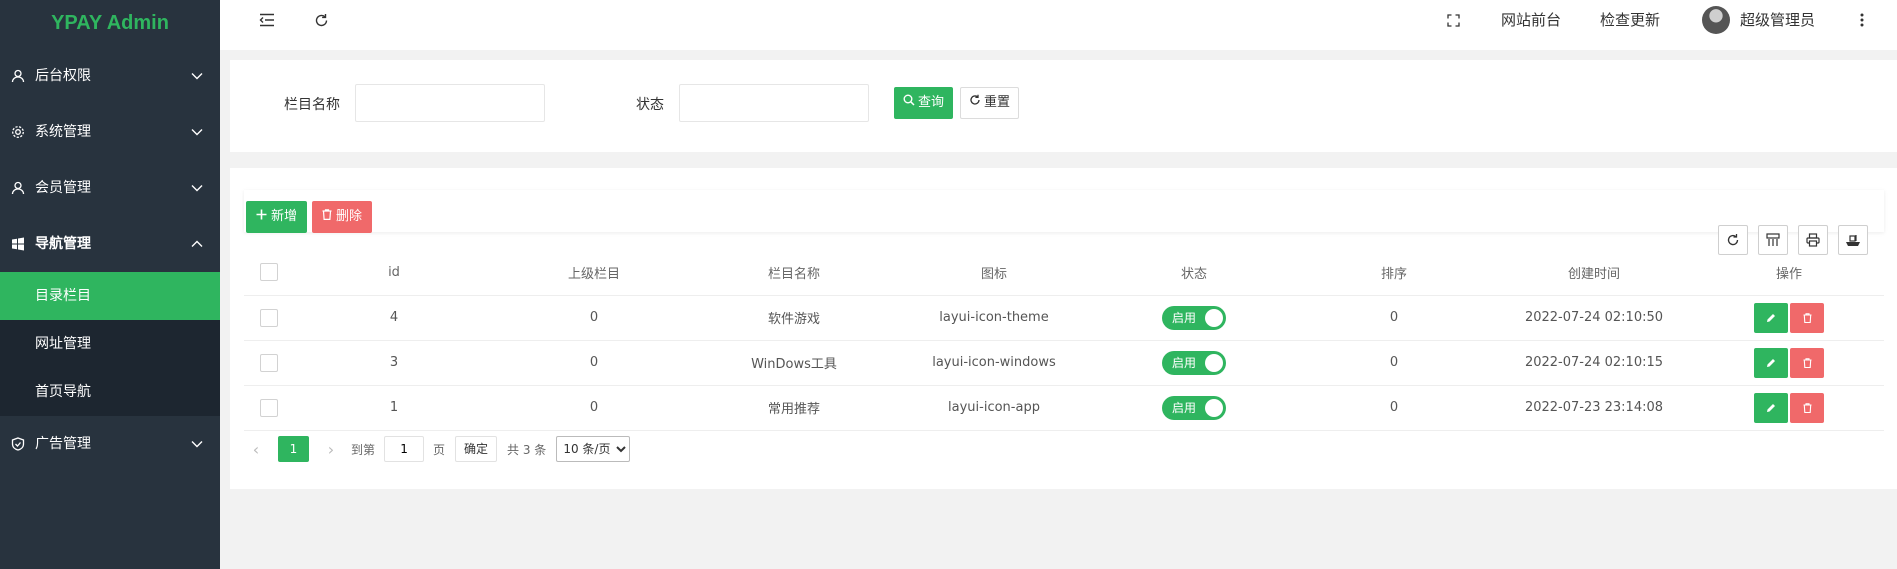 This screenshot has width=1897, height=569. I want to click on cell-parent: 0, so click(594, 318).